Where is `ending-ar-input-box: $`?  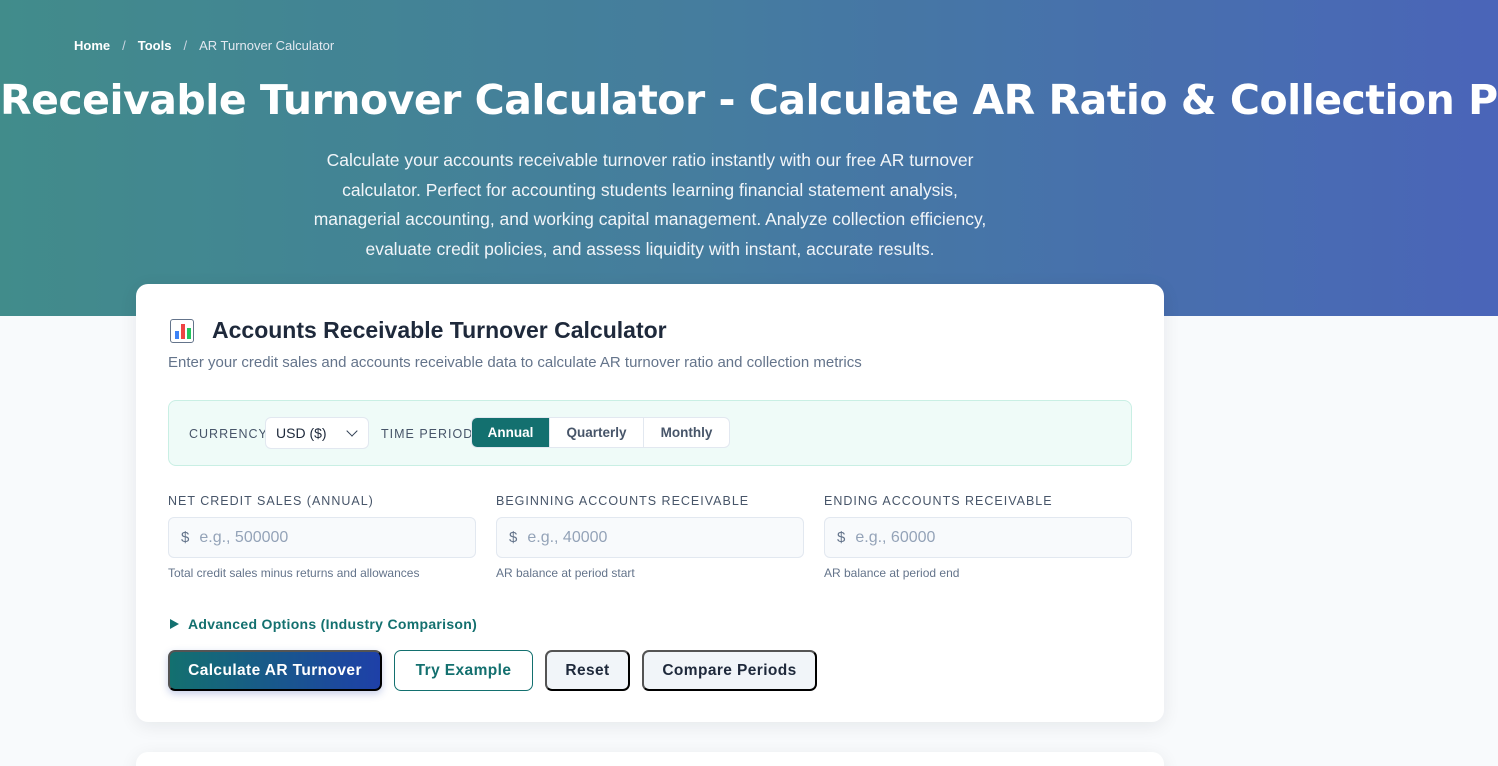
ending-ar-input-box: $ is located at coordinates (978, 537).